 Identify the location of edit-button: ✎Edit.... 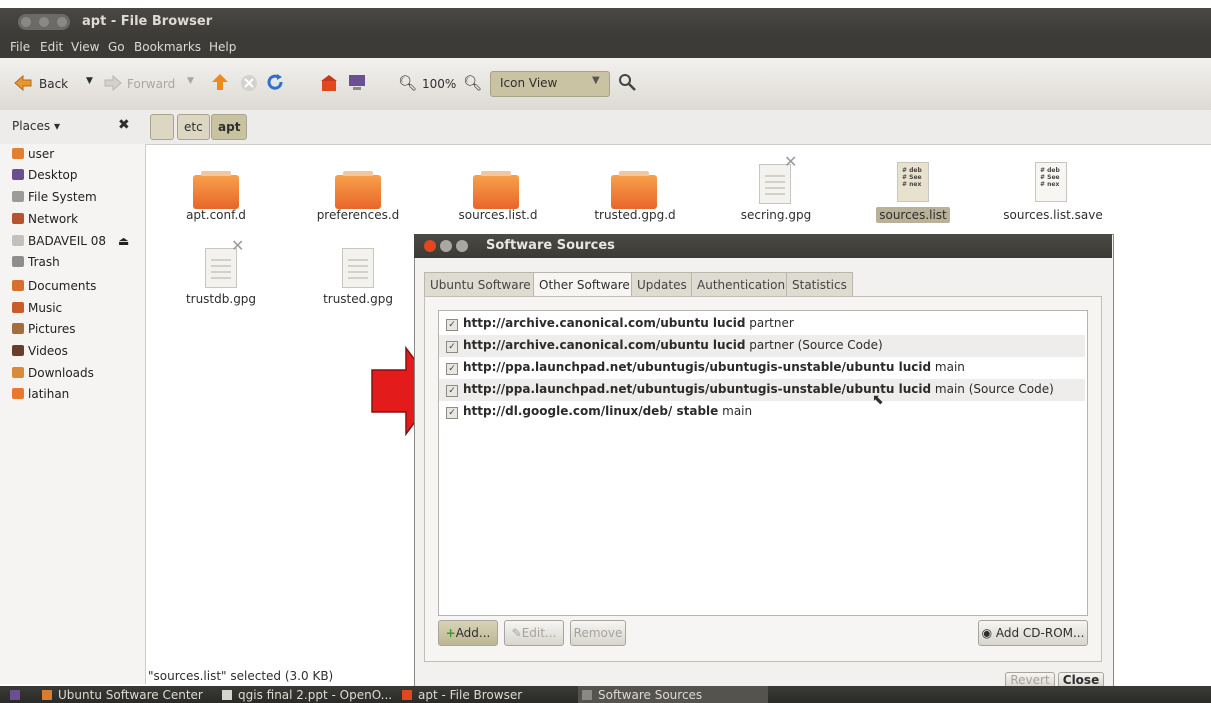
(534, 633).